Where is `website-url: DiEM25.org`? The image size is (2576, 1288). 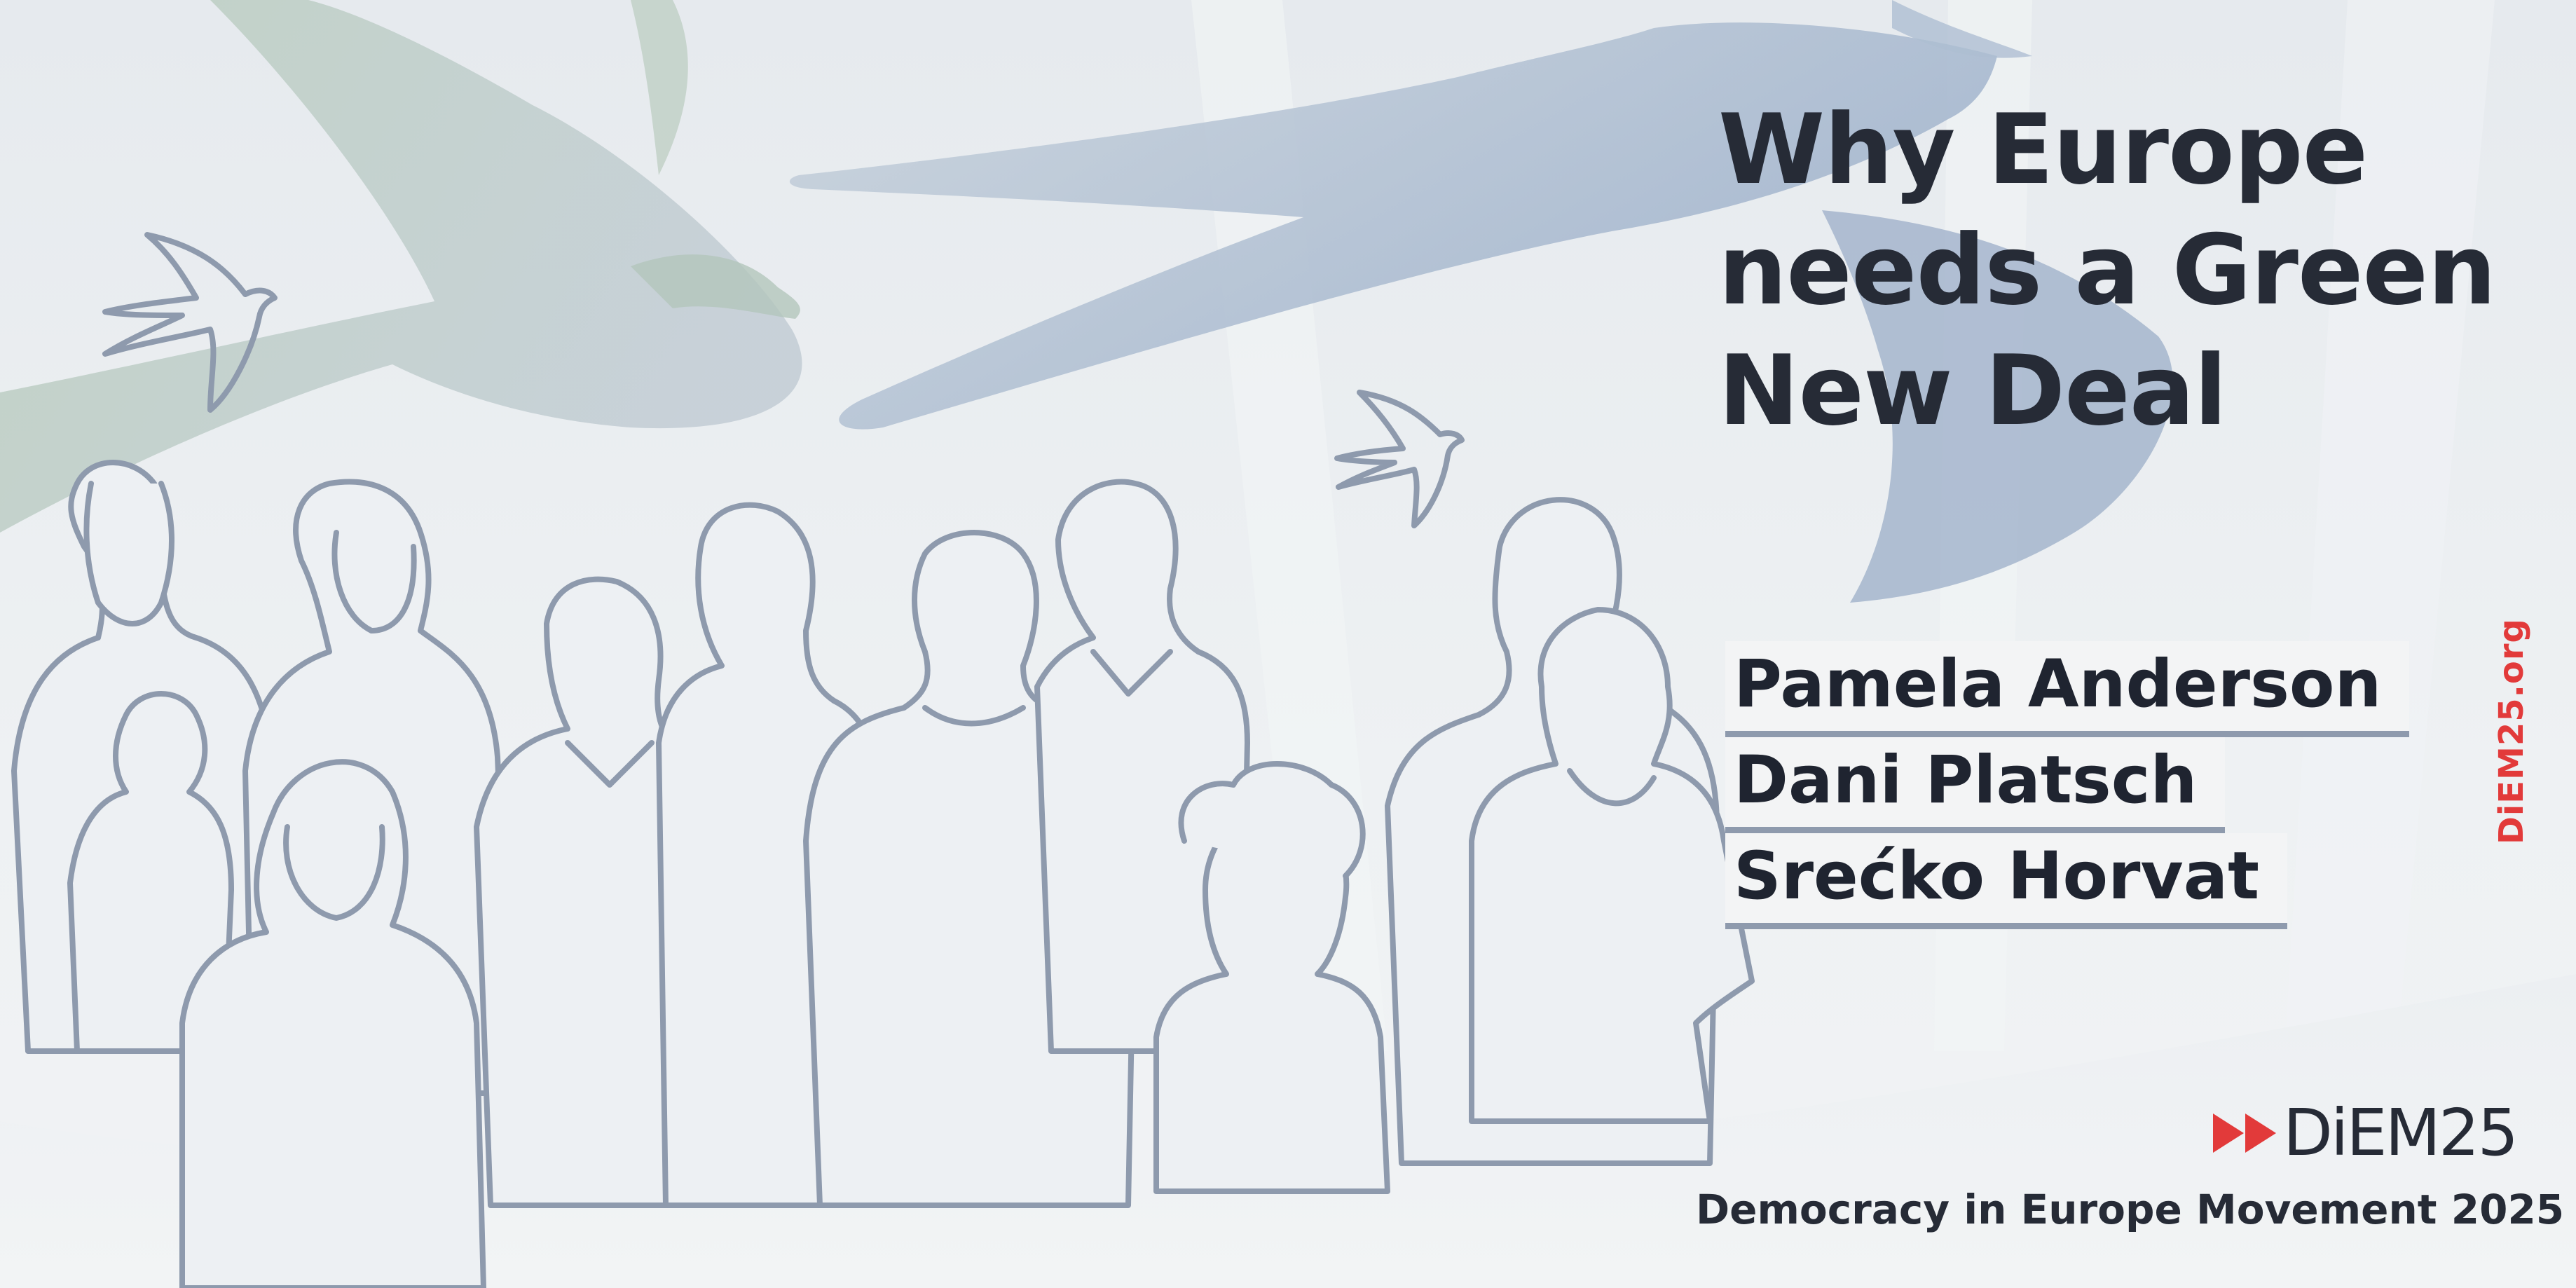 website-url: DiEM25.org is located at coordinates (2511, 731).